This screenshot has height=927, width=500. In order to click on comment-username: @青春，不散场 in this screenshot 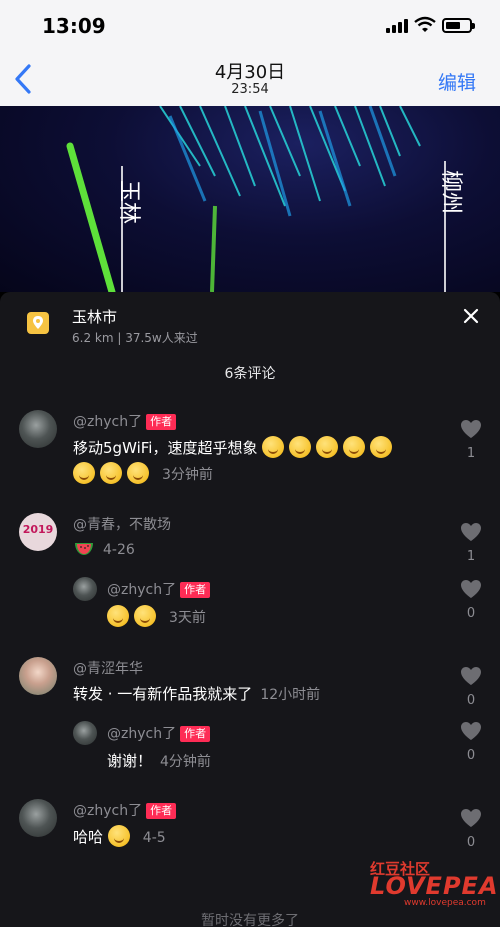, I will do `click(122, 524)`.